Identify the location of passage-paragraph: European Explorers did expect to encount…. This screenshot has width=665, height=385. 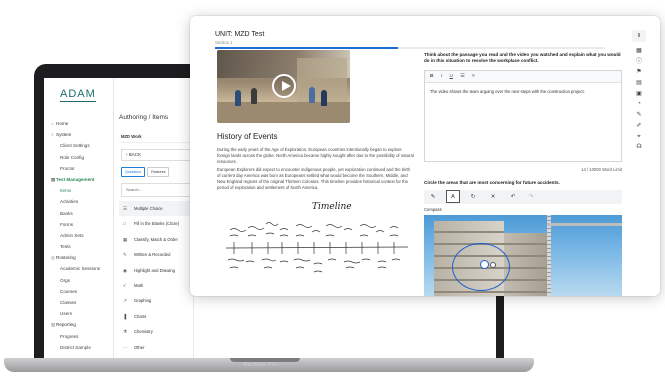
(314, 178).